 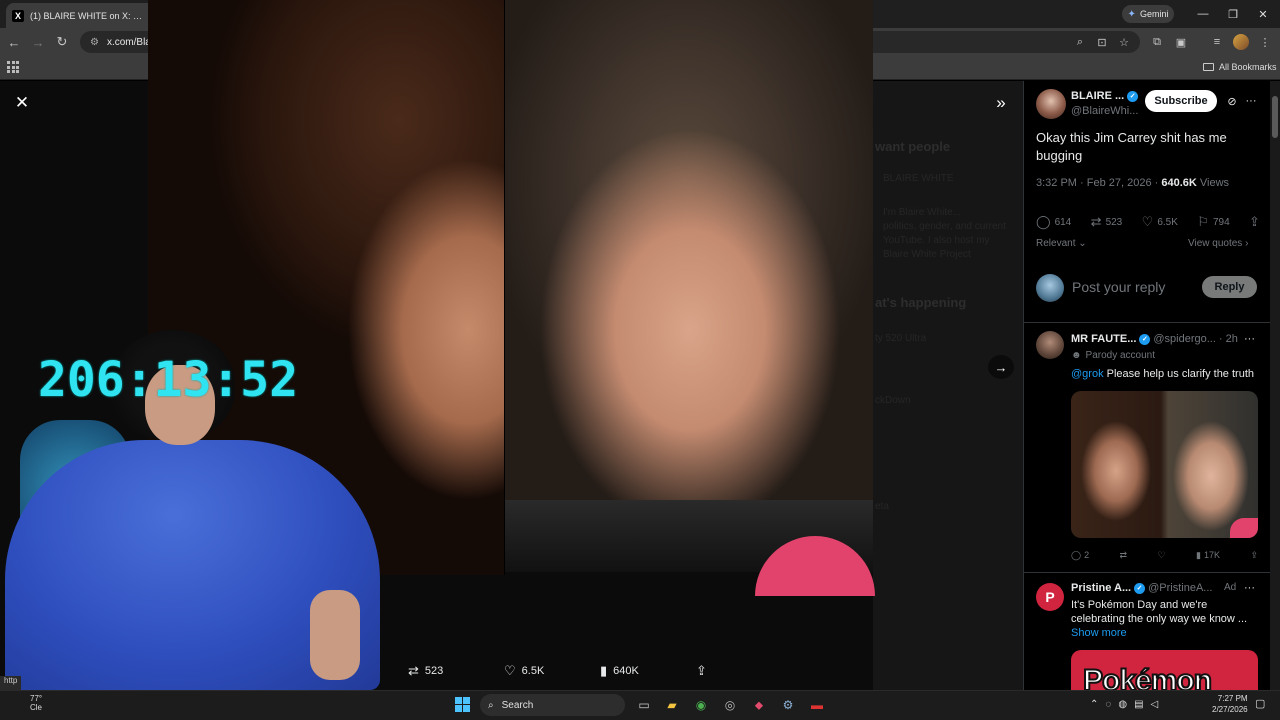 What do you see at coordinates (1218, 243) in the screenshot?
I see `view-quotes-link: View quotes ›` at bounding box center [1218, 243].